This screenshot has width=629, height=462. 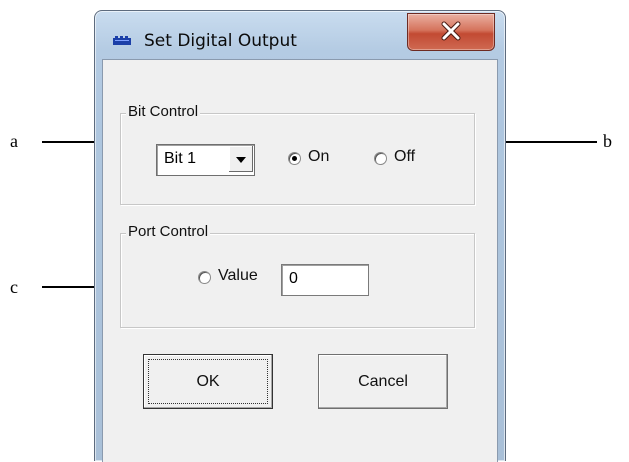 I want to click on bit-select: Bit 1, so click(x=205, y=160).